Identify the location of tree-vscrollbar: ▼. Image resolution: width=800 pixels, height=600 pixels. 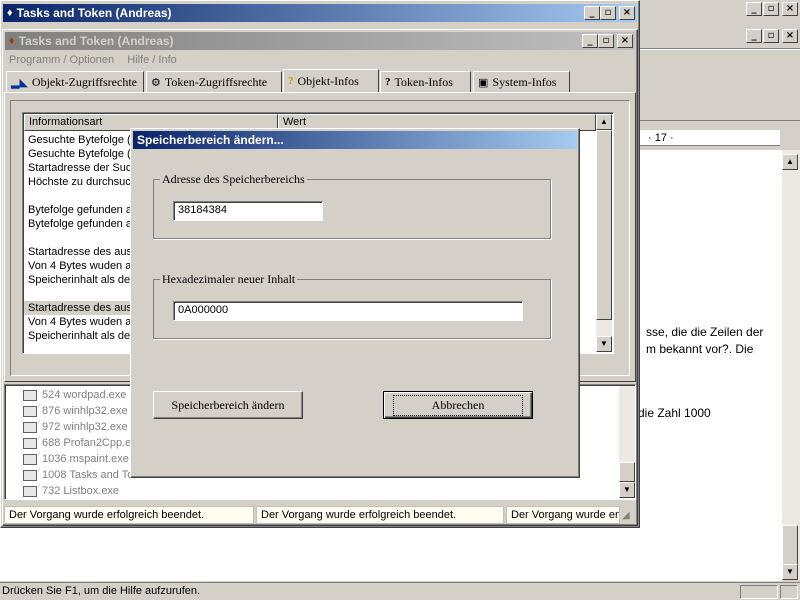
(627, 442).